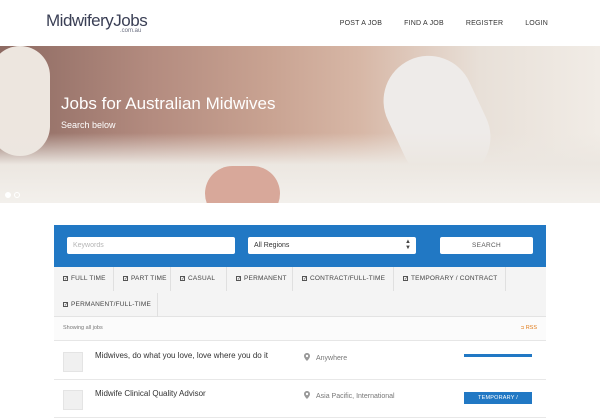 This screenshot has height=418, width=600. What do you see at coordinates (111, 304) in the screenshot?
I see `filter-label: PERMANENT/FULL-TIME` at bounding box center [111, 304].